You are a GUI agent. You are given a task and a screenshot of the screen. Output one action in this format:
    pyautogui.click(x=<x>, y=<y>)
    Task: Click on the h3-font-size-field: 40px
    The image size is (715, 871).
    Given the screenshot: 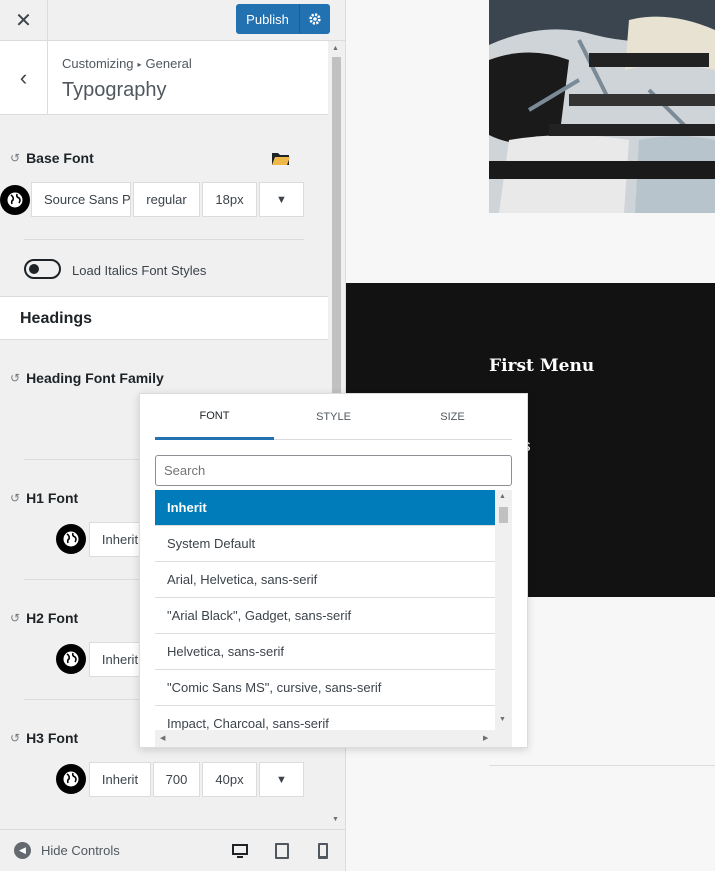 What is the action you would take?
    pyautogui.click(x=229, y=779)
    